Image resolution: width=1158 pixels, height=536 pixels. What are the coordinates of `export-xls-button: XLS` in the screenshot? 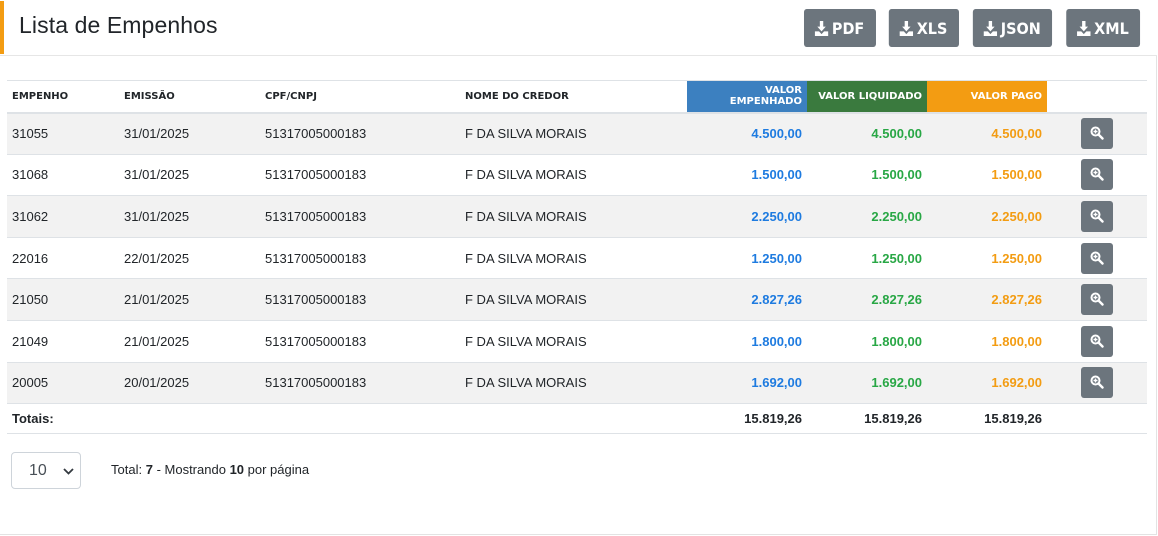 It's located at (924, 28).